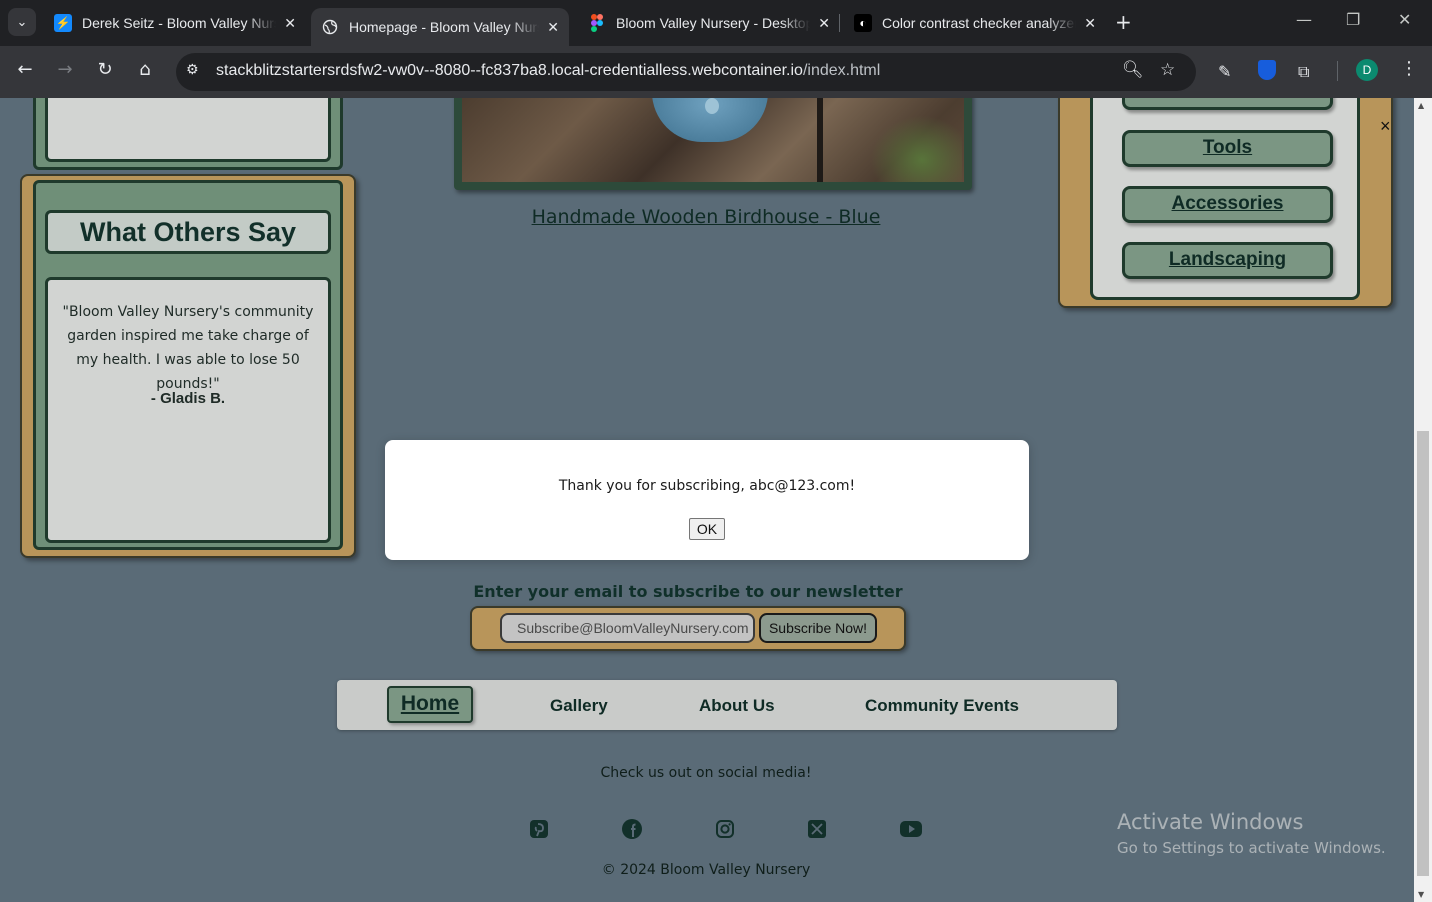 This screenshot has height=902, width=1432. Describe the element at coordinates (706, 870) in the screenshot. I see `copyright: © 2024 Bloom Valley Nursery` at that location.